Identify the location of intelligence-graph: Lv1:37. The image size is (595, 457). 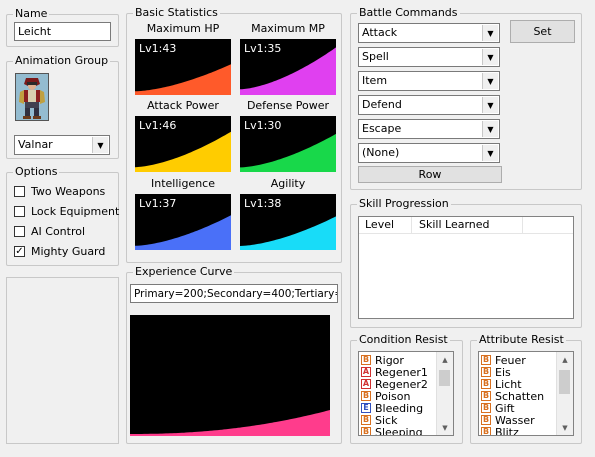
(183, 222).